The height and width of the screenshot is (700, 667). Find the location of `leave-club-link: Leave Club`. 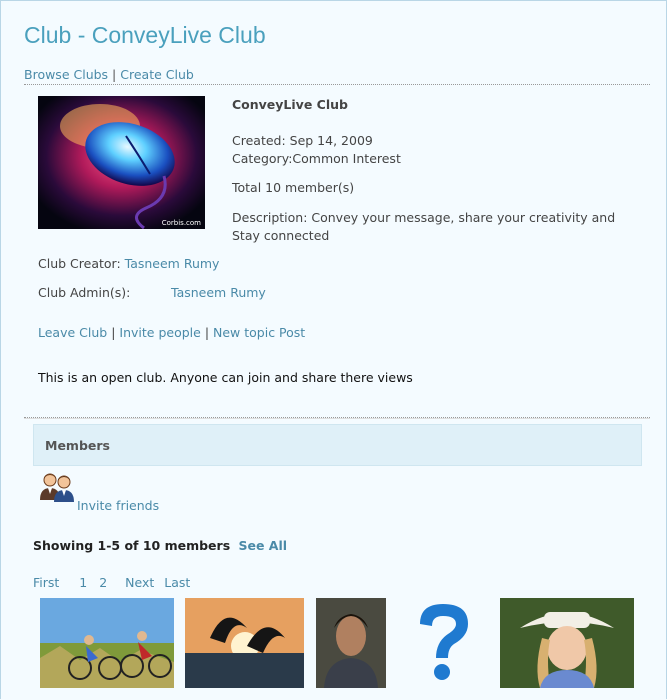

leave-club-link: Leave Club is located at coordinates (72, 332).